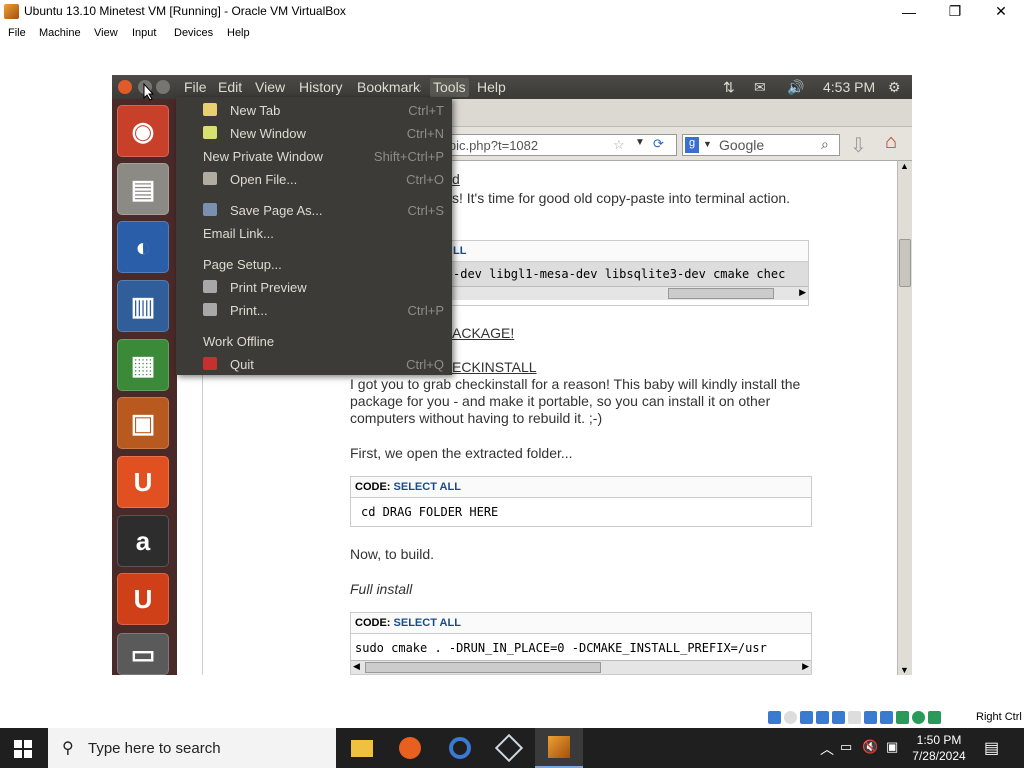 The width and height of the screenshot is (1024, 768). Describe the element at coordinates (760, 87) in the screenshot. I see `mail-icon: ✉` at that location.